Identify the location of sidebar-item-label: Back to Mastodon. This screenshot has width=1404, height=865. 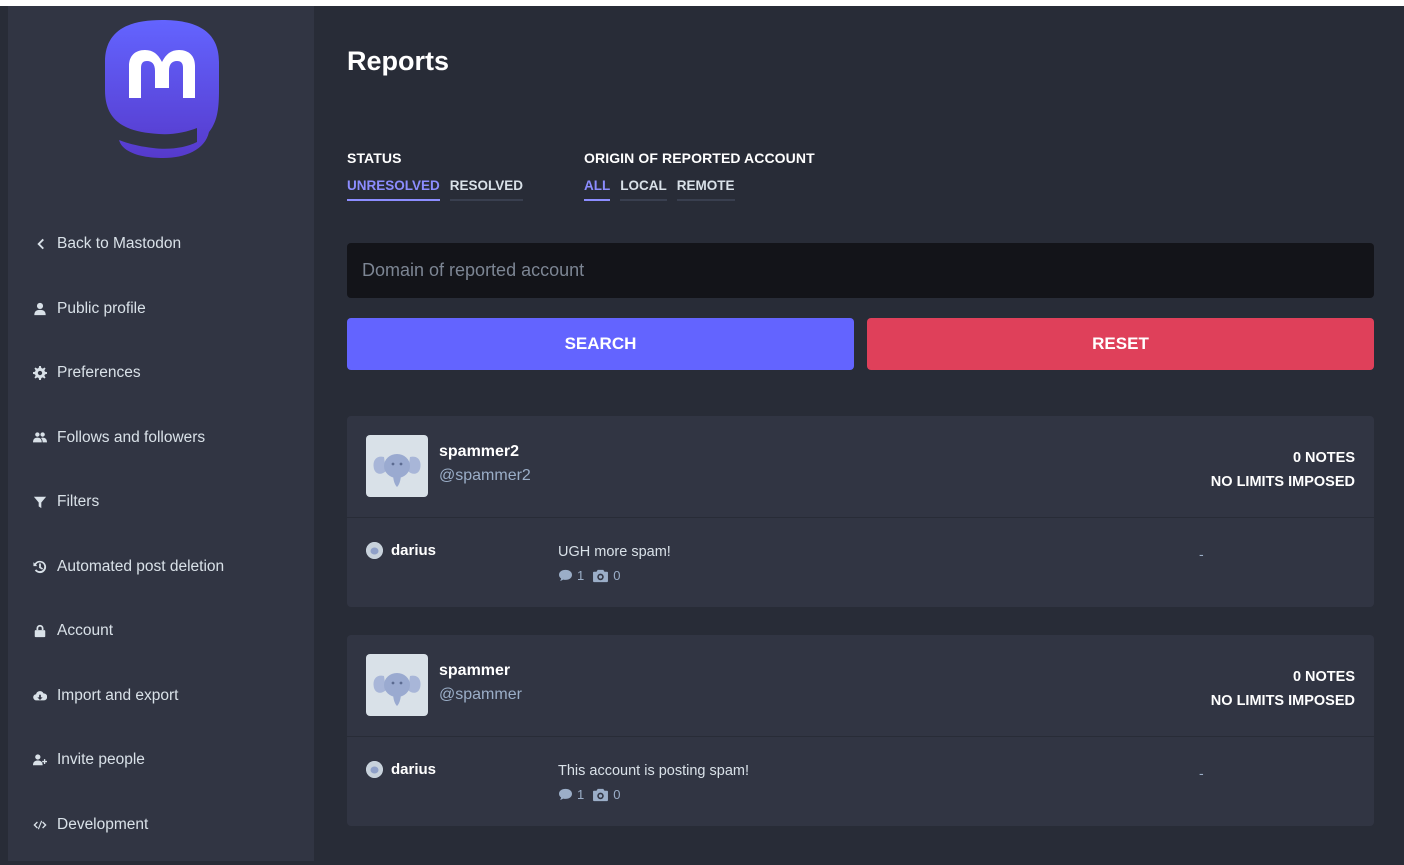
(119, 243).